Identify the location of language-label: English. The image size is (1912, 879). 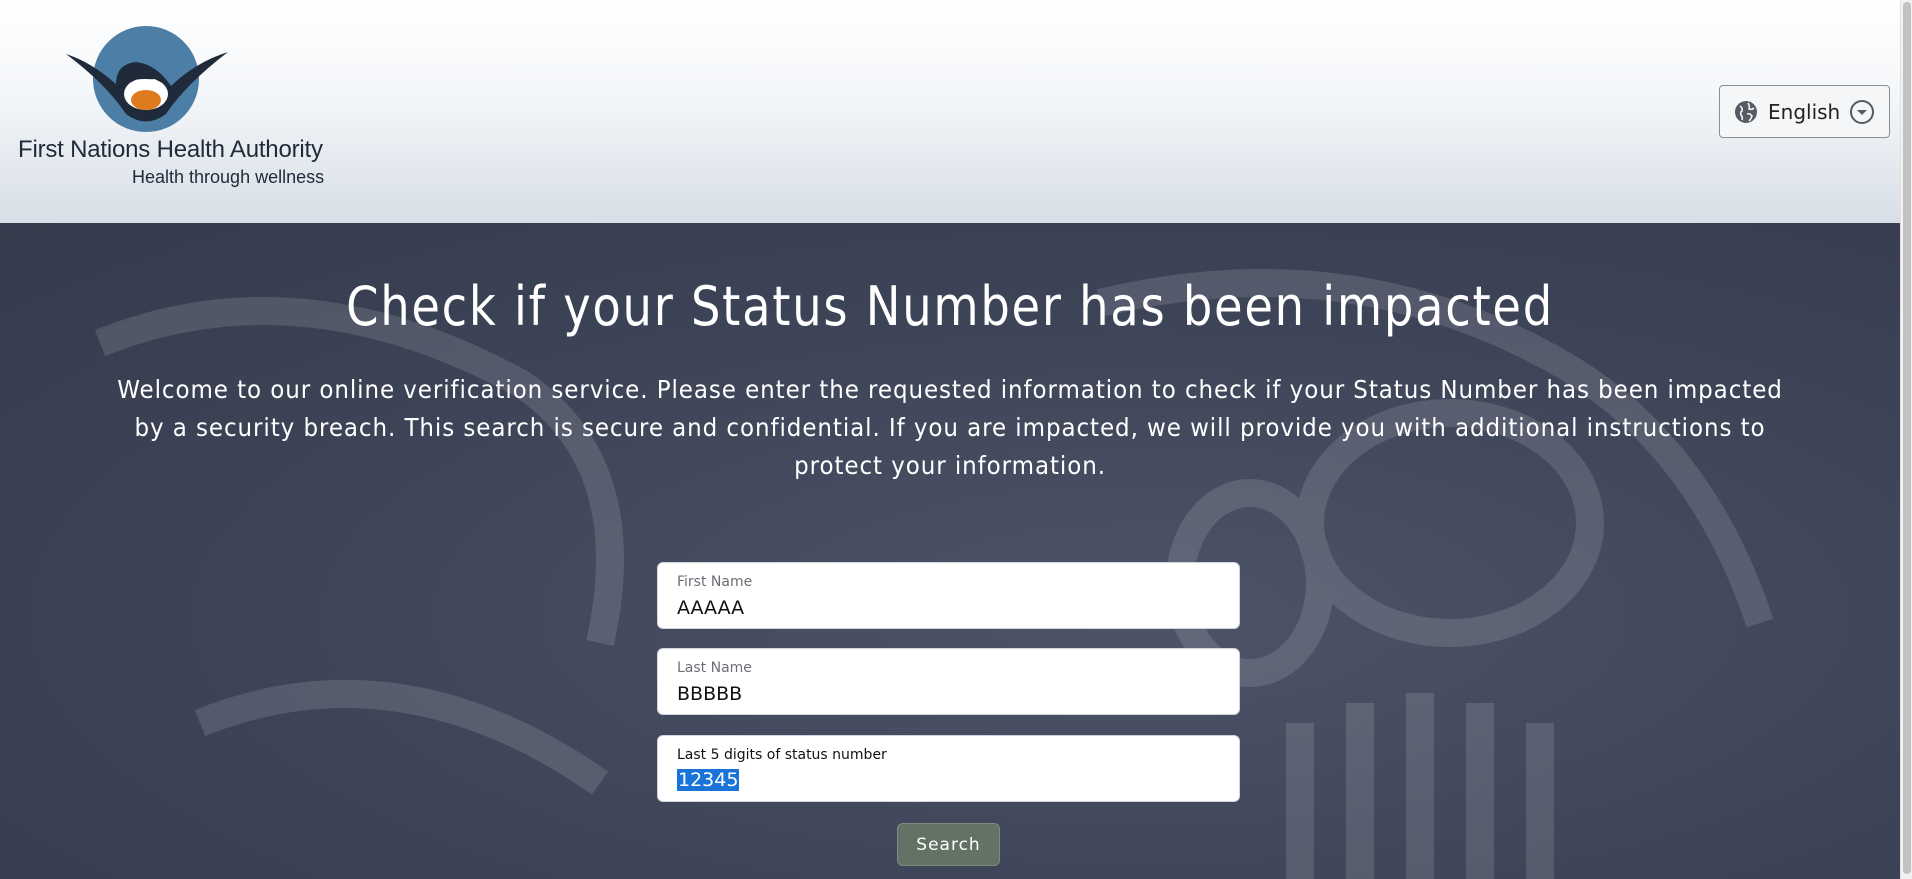
(1804, 111).